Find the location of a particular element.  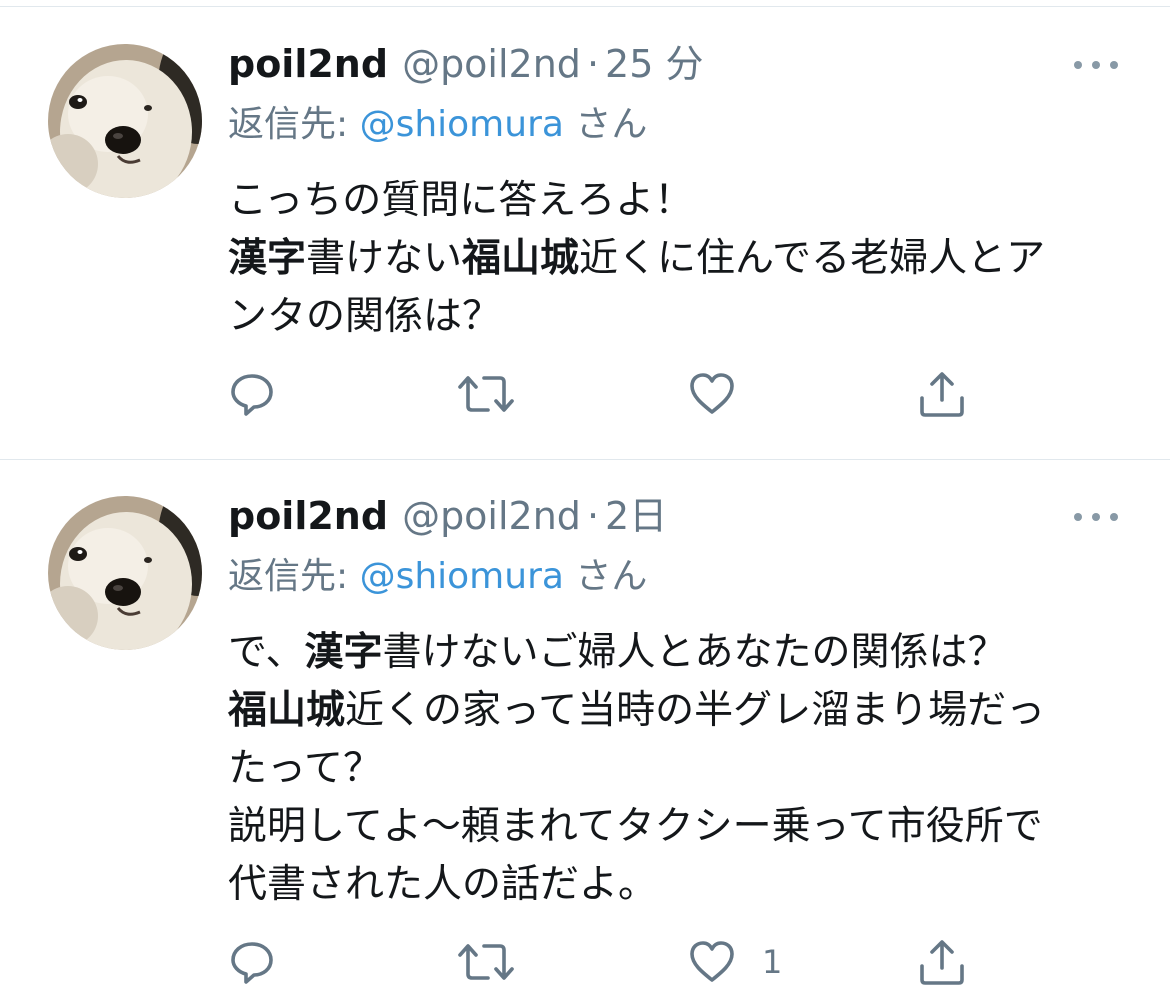

tweet-header: poil2nd @poil2nd · 2日 is located at coordinates (447, 516).